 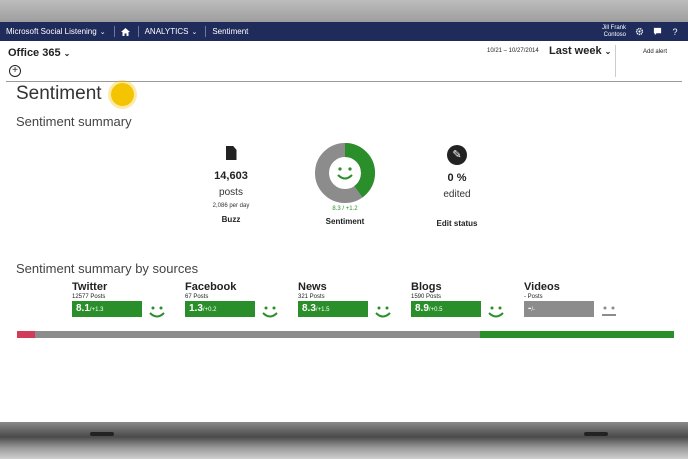 I want to click on device-foot-right, so click(x=596, y=434).